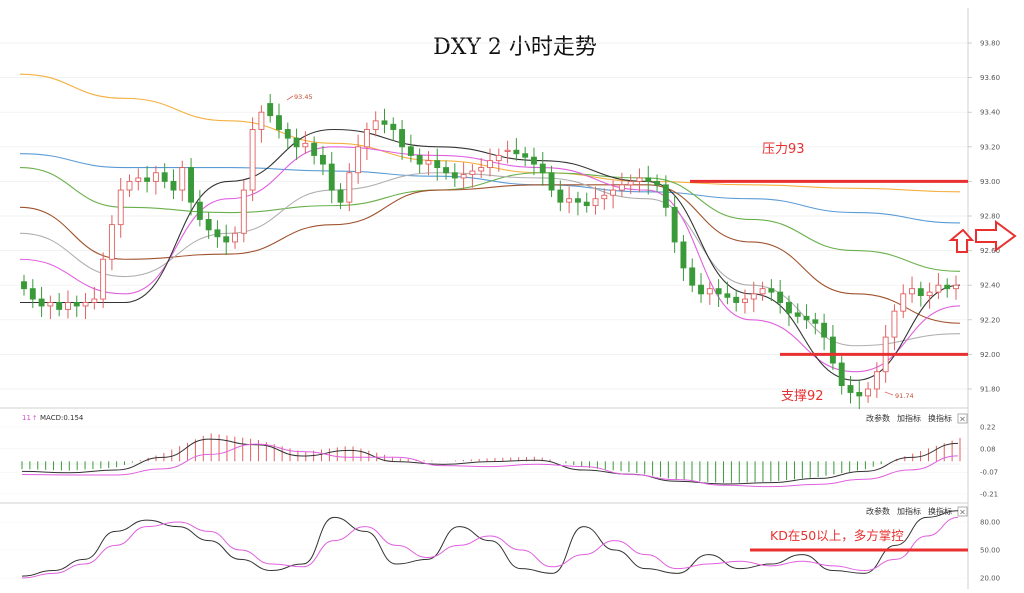  What do you see at coordinates (990, 355) in the screenshot?
I see `price-tick-label: 92.00` at bounding box center [990, 355].